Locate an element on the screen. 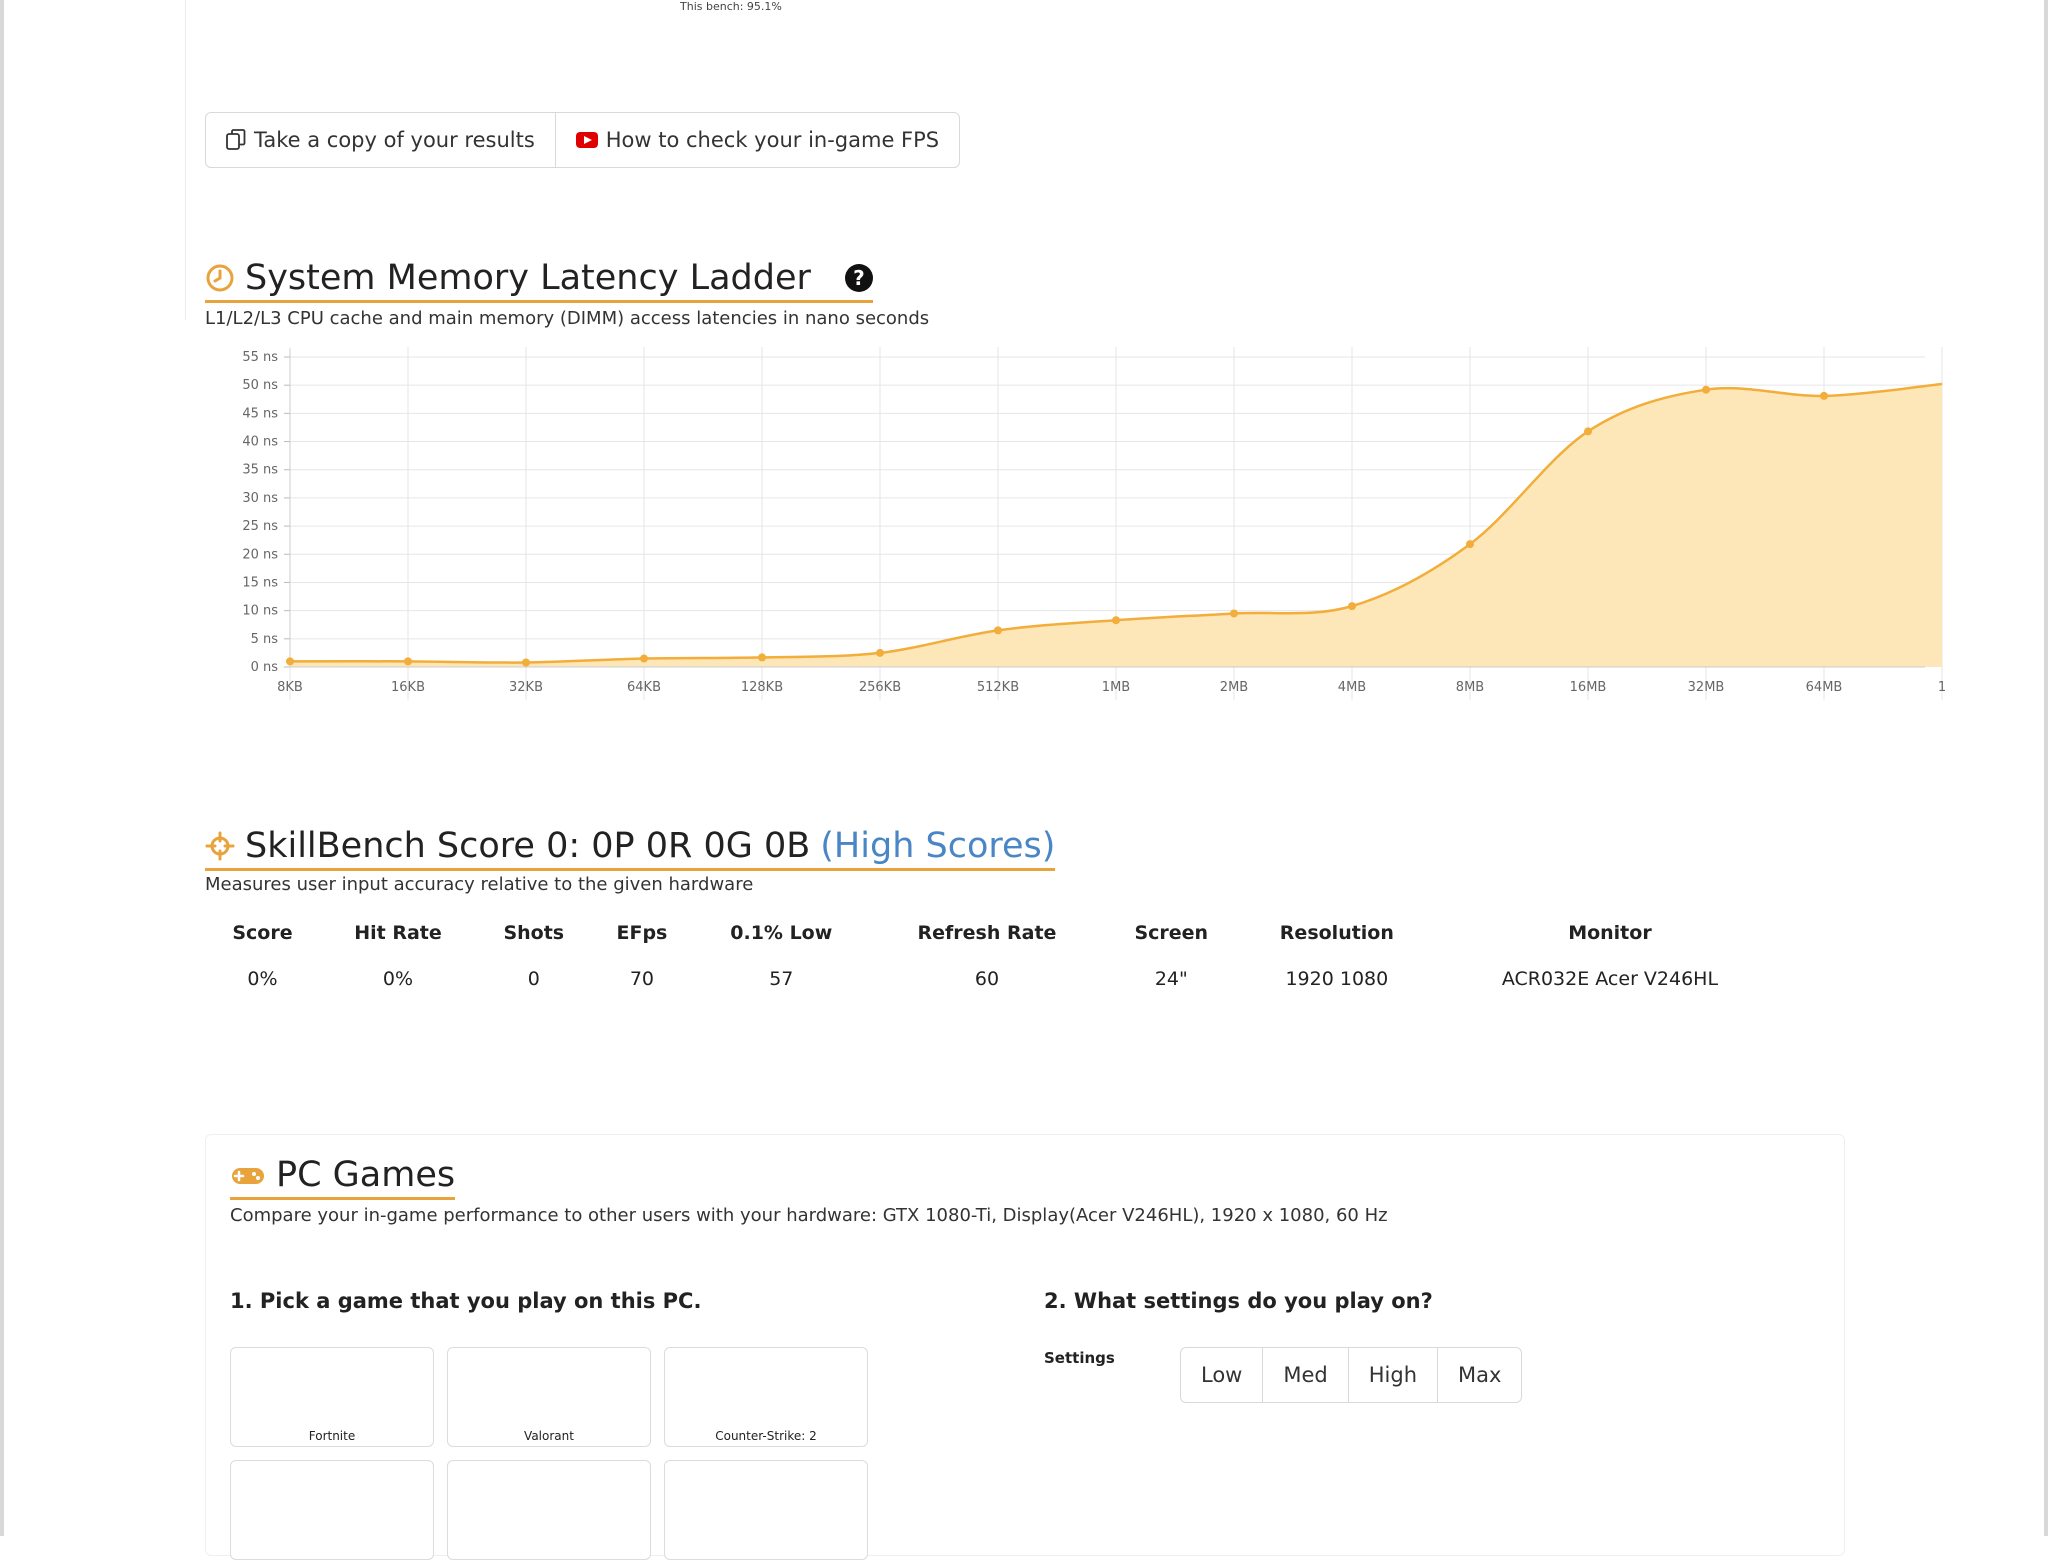 This screenshot has width=2048, height=1560. cell-shots: 0 is located at coordinates (533, 979).